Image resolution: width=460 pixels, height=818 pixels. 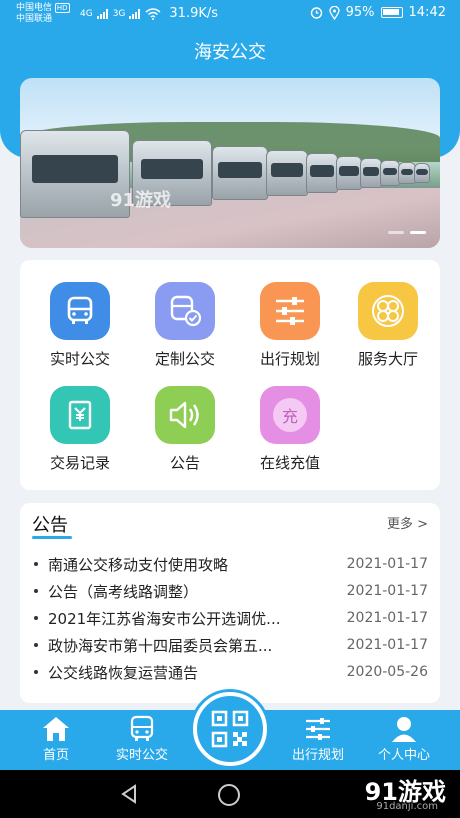 What do you see at coordinates (141, 200) in the screenshot?
I see `banner-watermark: 91游戏` at bounding box center [141, 200].